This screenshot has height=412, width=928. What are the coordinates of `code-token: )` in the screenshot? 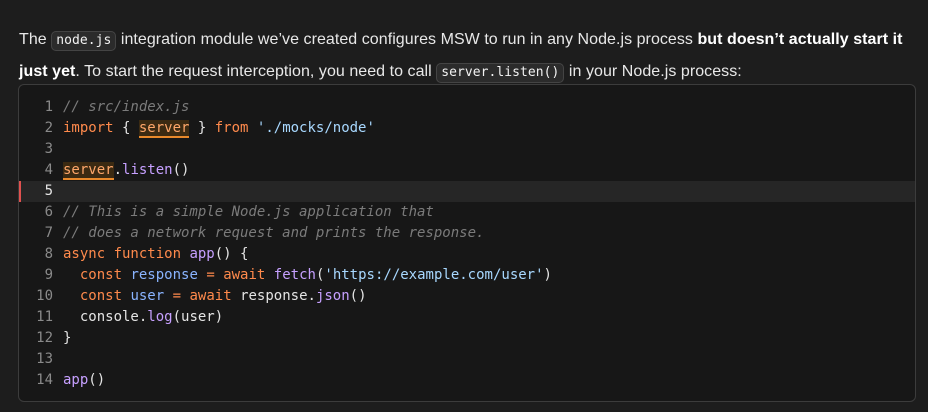 It's located at (547, 275).